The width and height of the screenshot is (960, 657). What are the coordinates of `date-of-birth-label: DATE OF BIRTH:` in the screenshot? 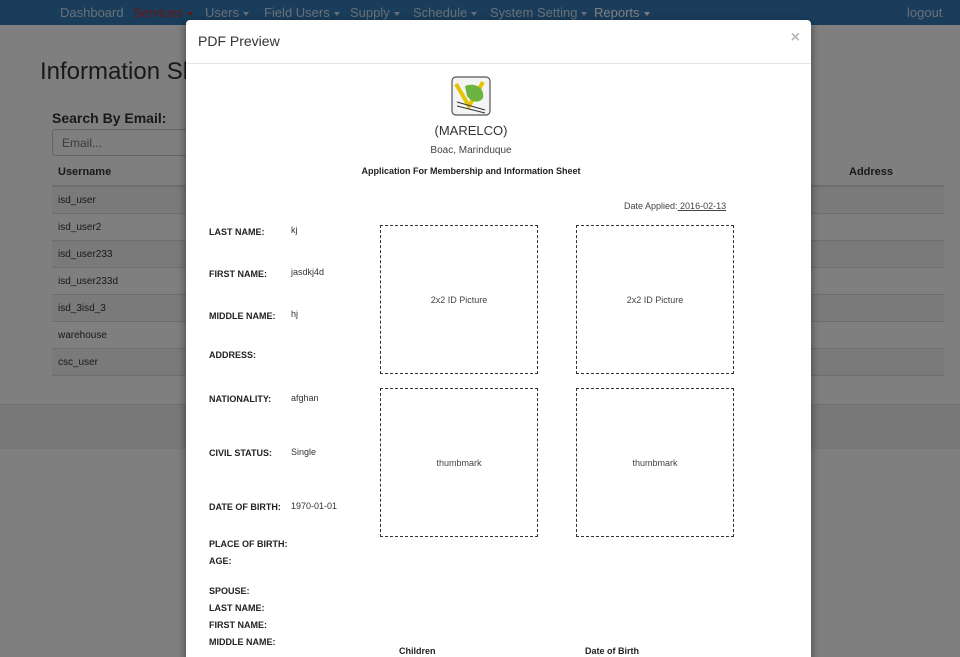 It's located at (245, 507).